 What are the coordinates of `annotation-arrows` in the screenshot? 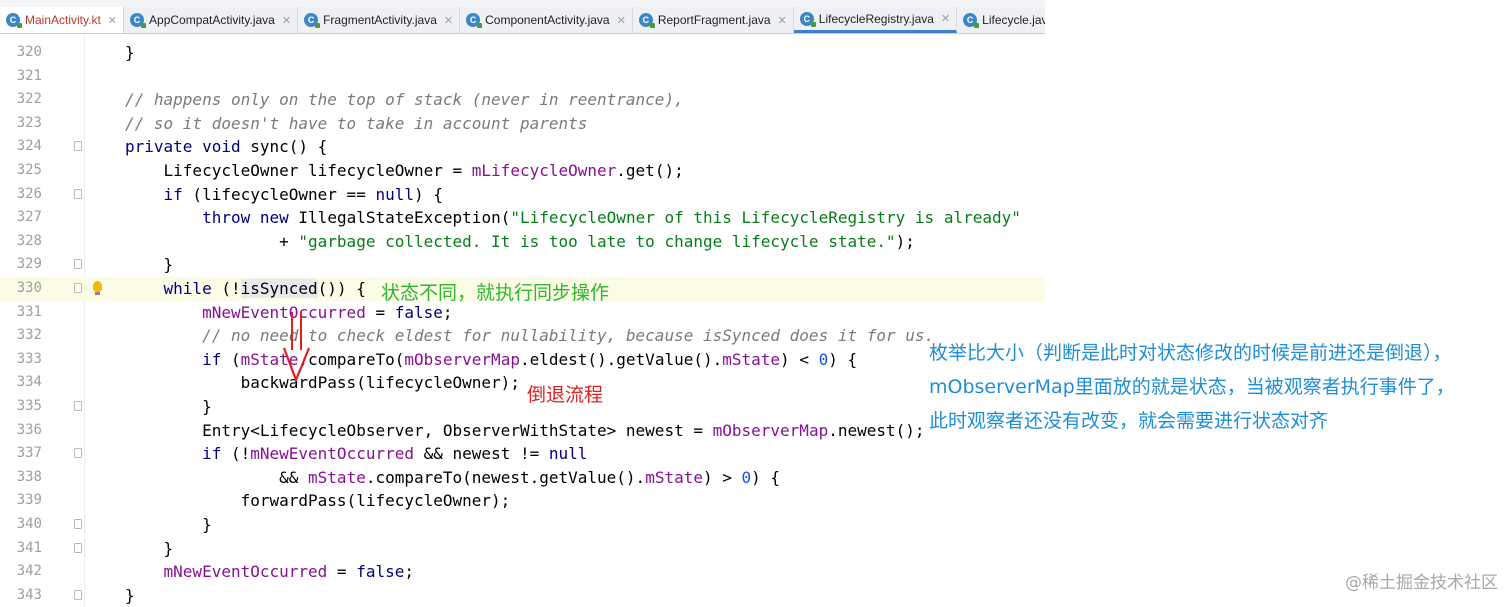 It's located at (296, 347).